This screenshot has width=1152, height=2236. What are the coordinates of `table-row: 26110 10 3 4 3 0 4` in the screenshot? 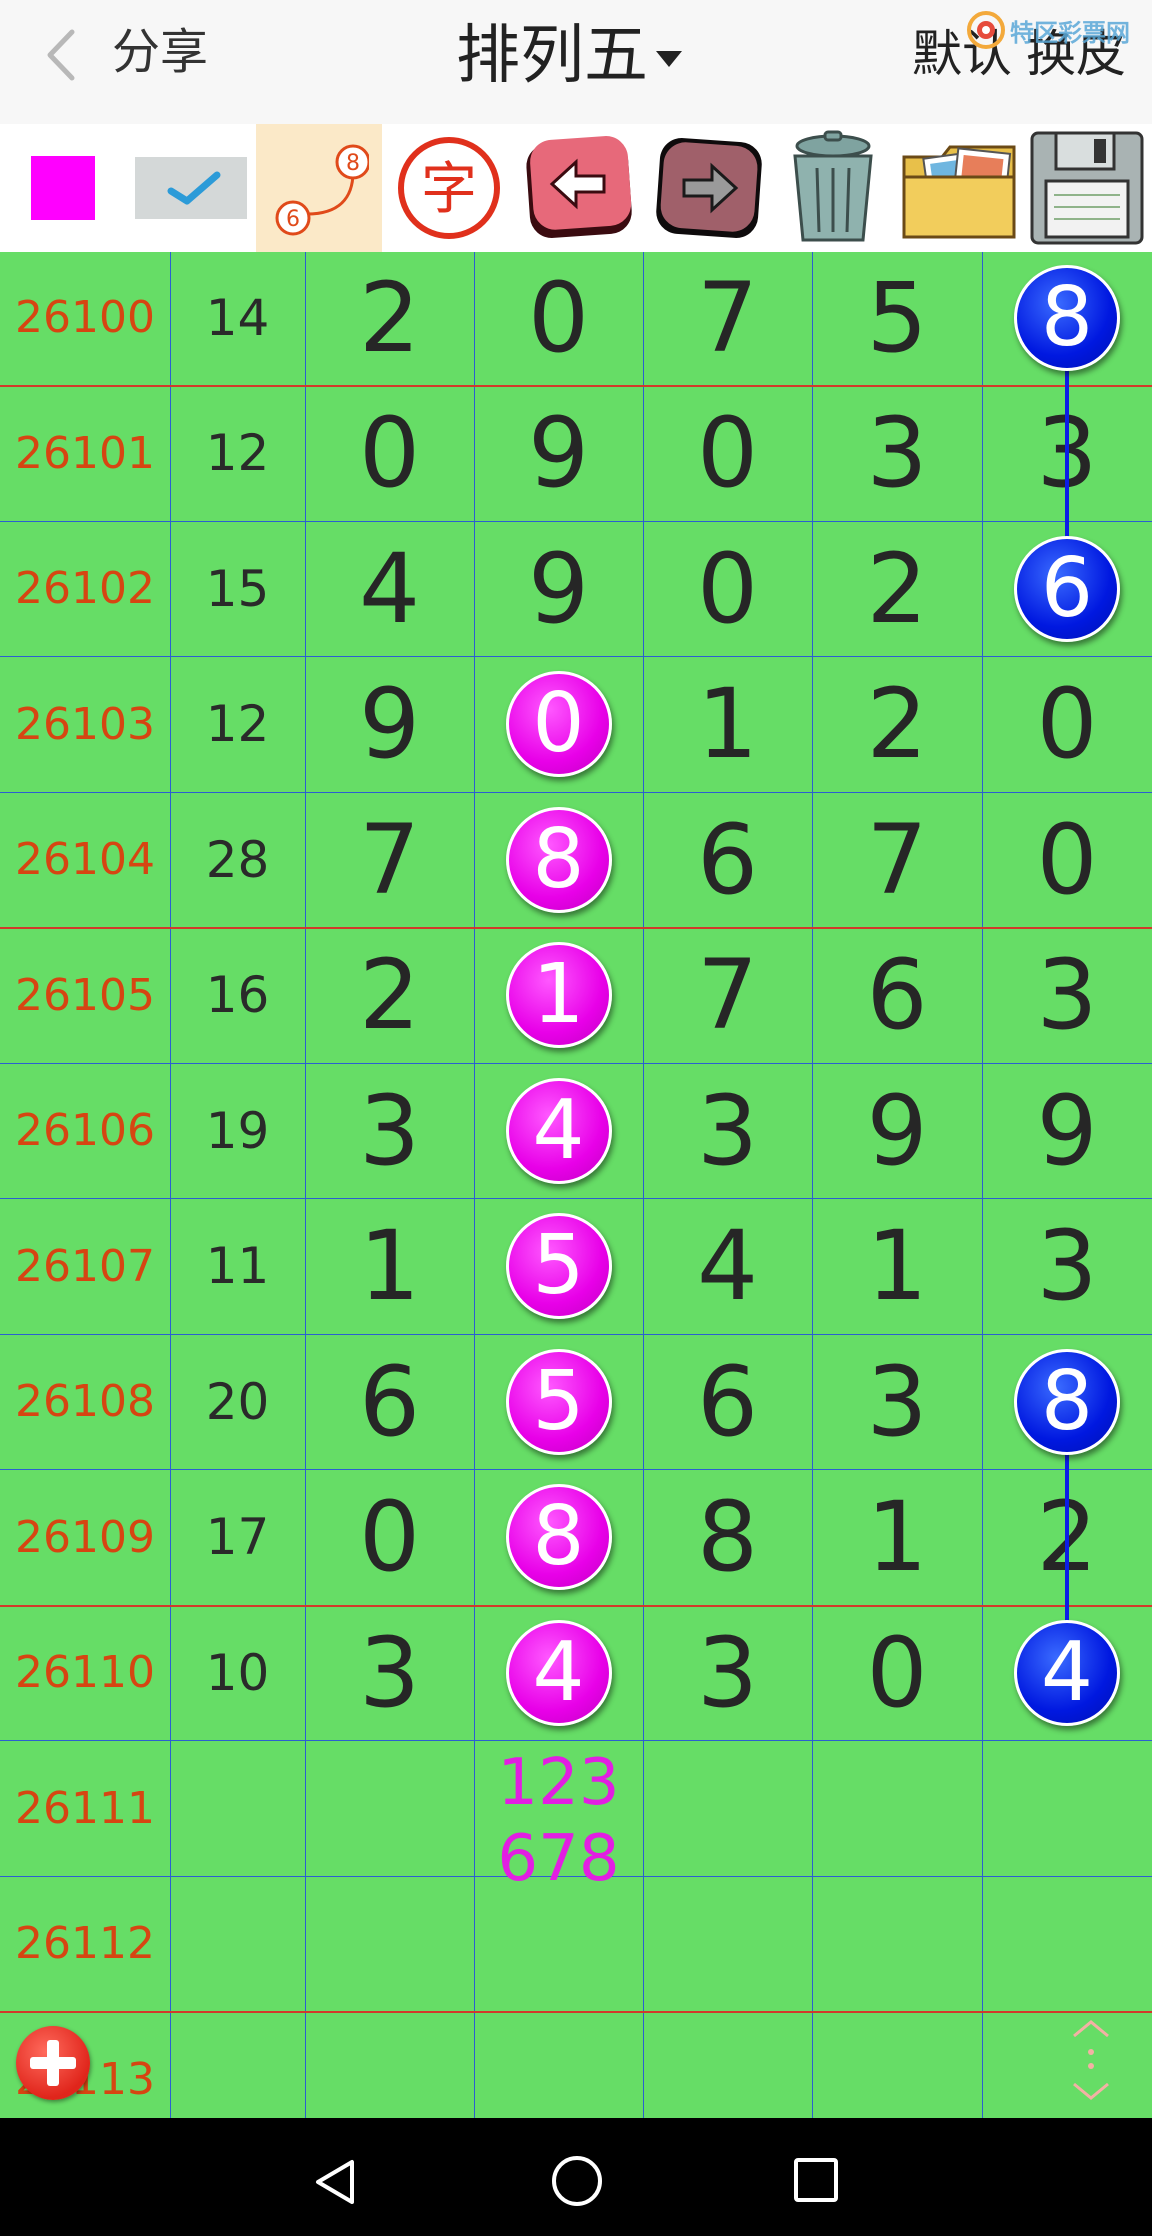 It's located at (576, 1673).